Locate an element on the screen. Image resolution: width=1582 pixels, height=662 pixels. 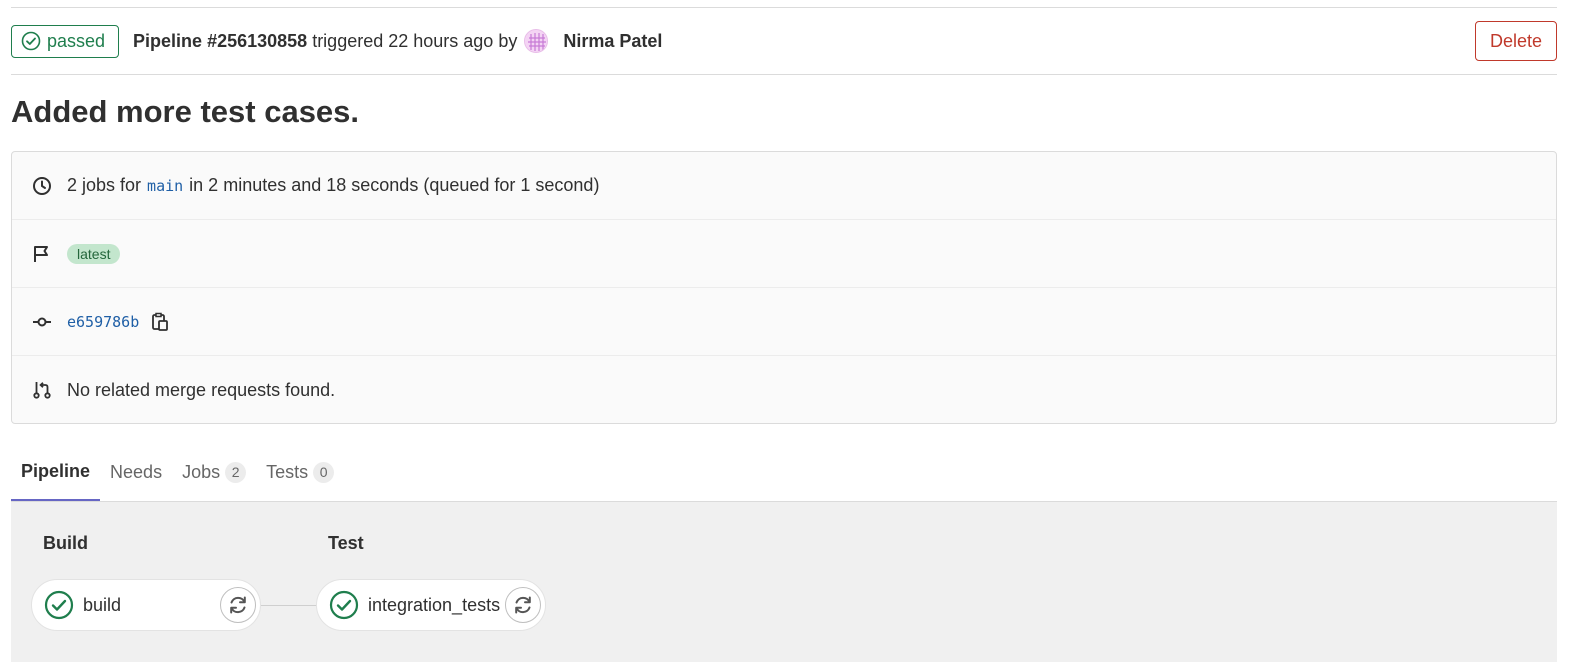
status-label: passed is located at coordinates (76, 40).